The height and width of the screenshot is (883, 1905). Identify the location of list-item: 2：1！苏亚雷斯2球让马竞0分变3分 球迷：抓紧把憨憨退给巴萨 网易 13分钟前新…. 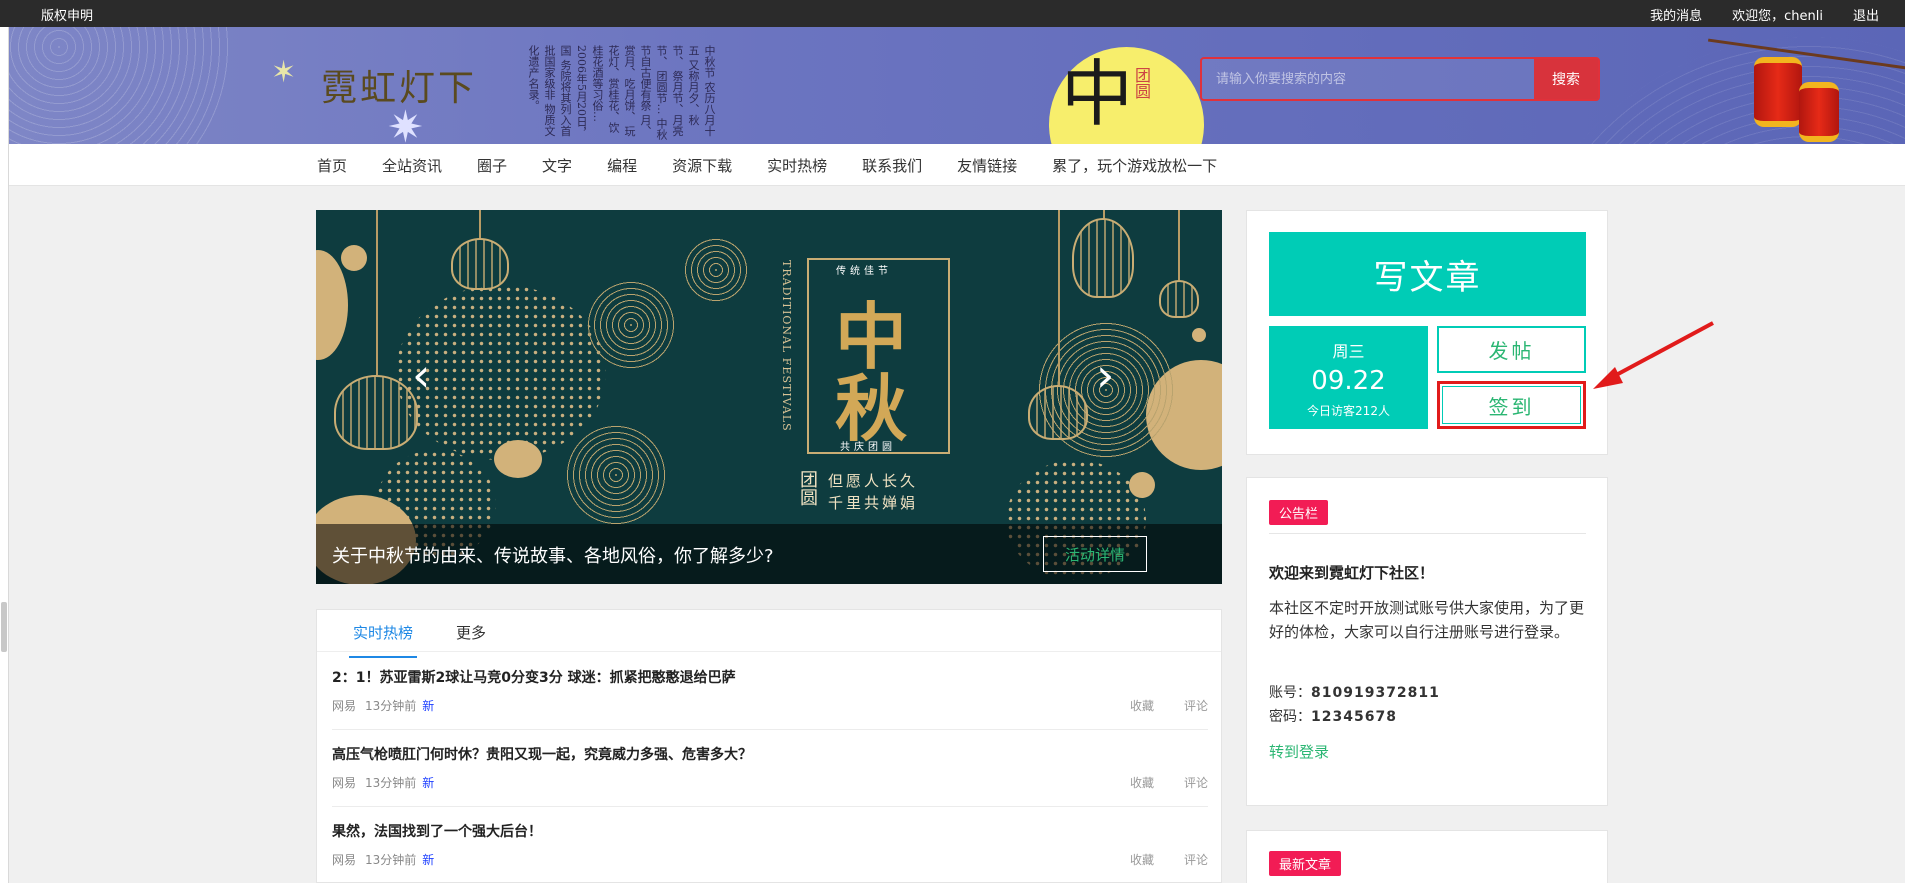
(770, 692).